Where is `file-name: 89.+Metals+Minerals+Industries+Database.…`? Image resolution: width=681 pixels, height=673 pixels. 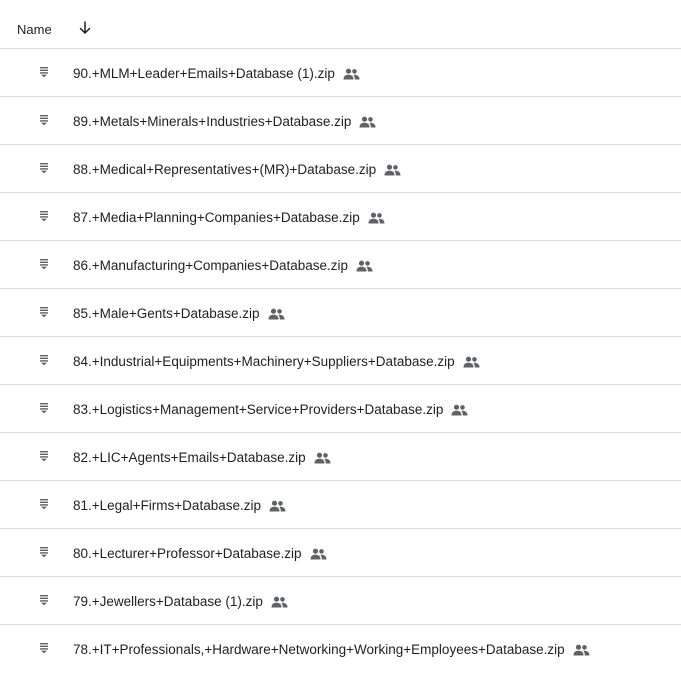
file-name: 89.+Metals+Minerals+Industries+Database.… is located at coordinates (224, 122).